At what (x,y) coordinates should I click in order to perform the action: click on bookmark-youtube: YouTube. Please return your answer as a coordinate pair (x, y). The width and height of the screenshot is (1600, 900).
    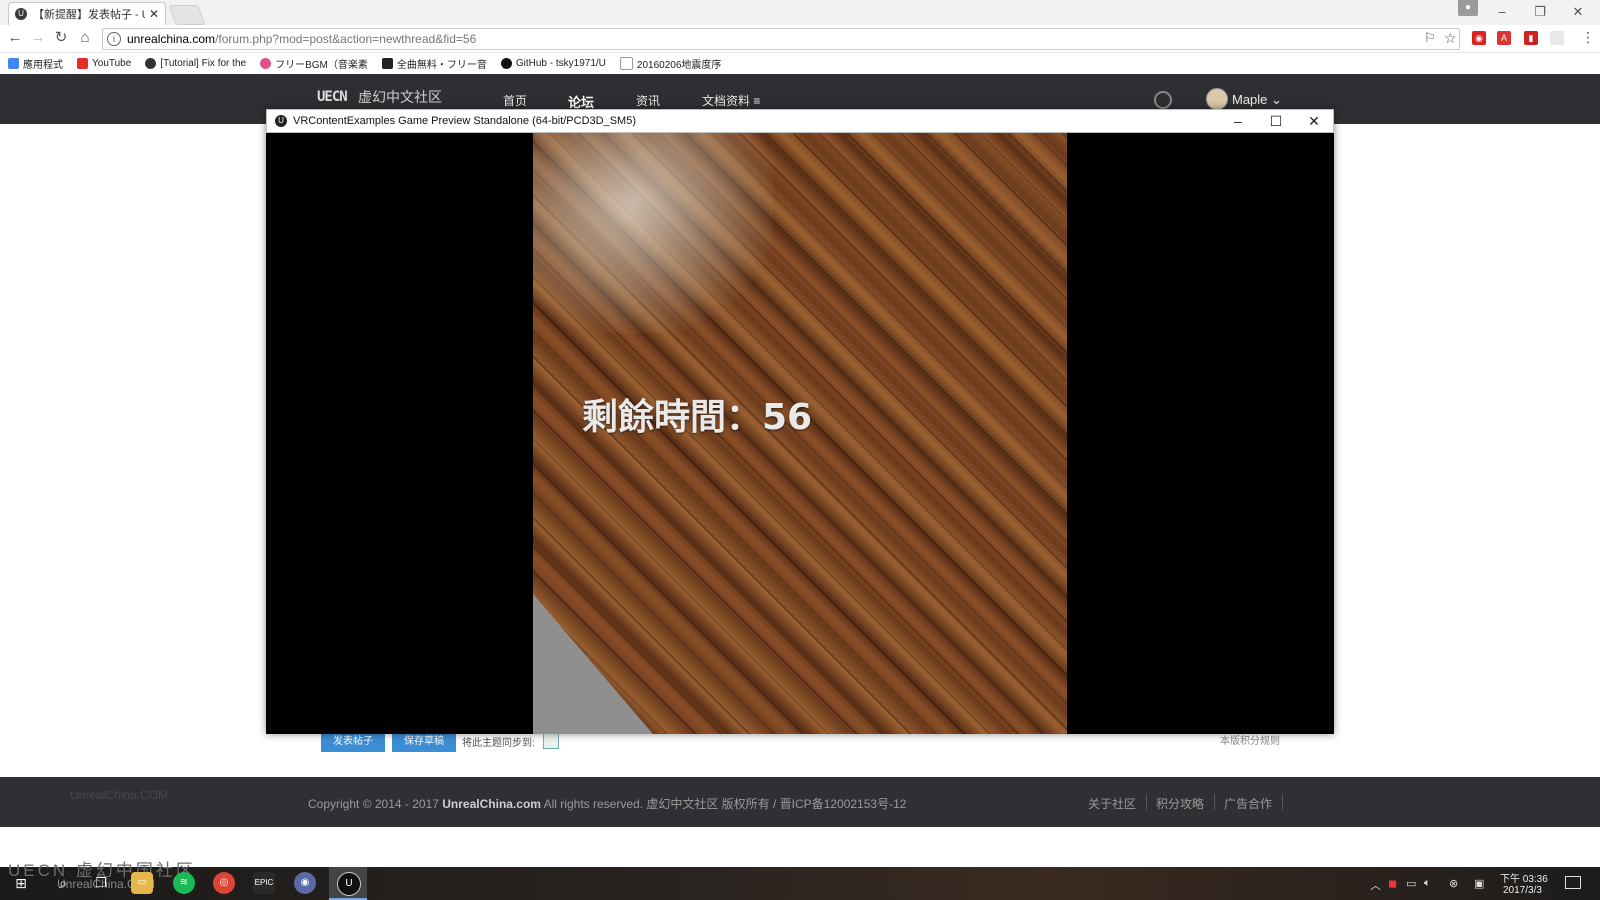
    Looking at the image, I should click on (104, 63).